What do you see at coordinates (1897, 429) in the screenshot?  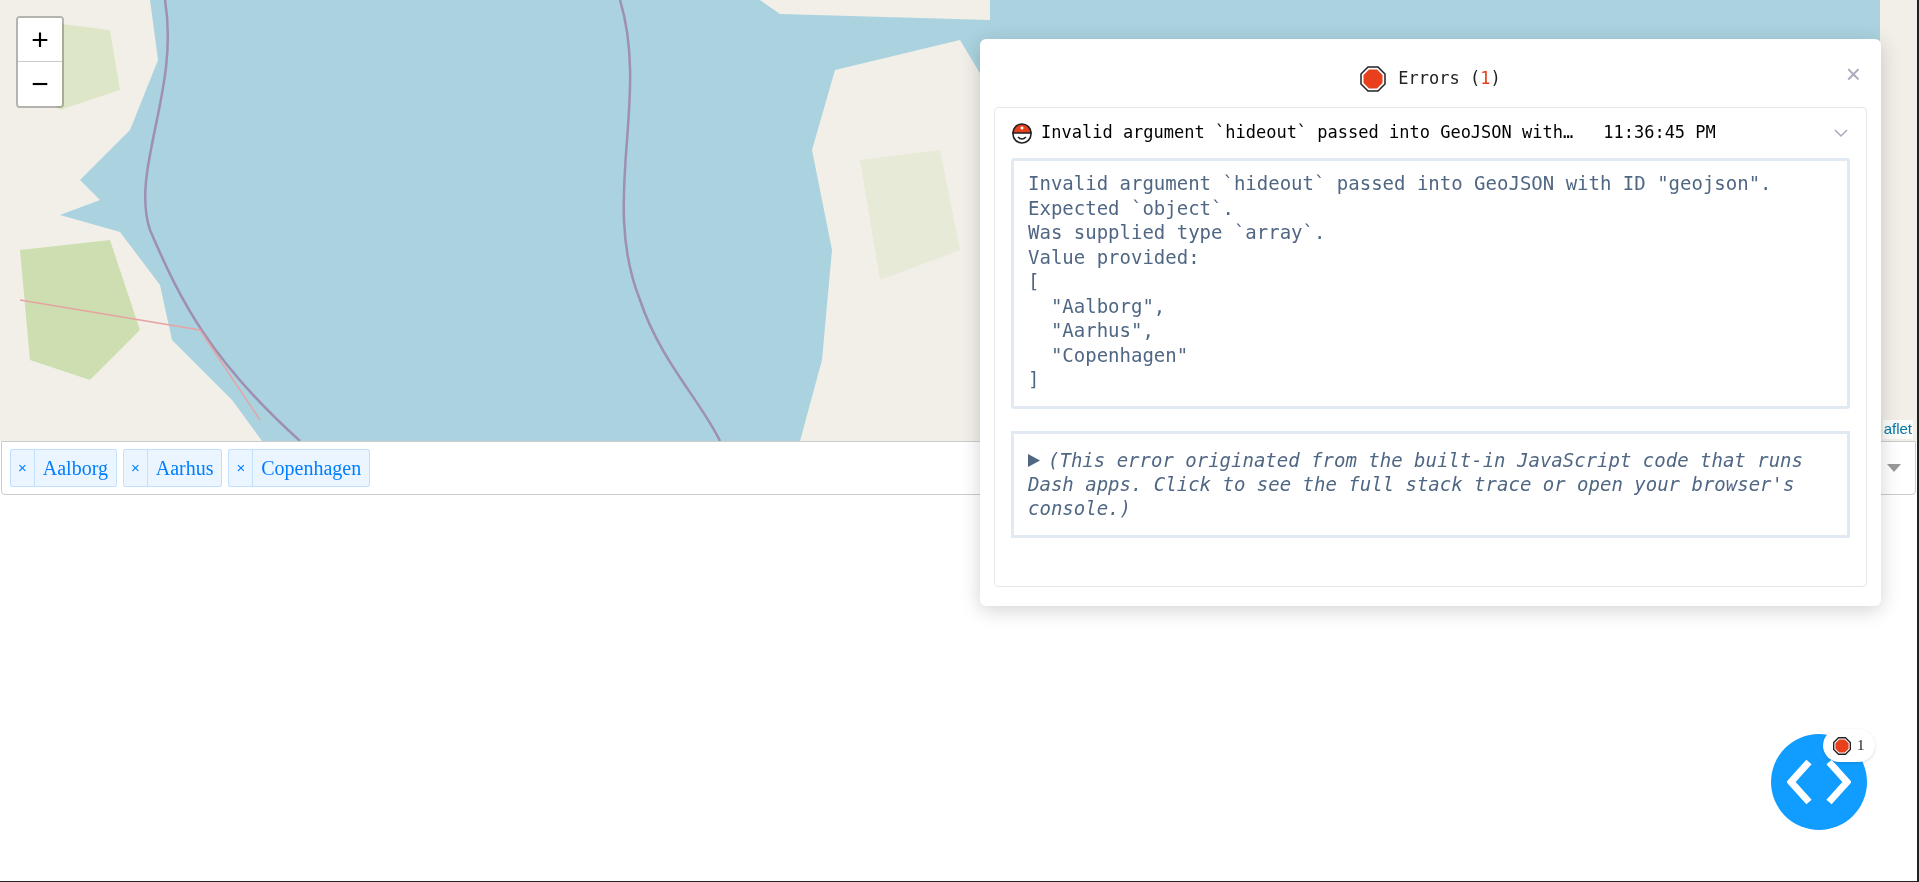 I see `attribution-link: aflet` at bounding box center [1897, 429].